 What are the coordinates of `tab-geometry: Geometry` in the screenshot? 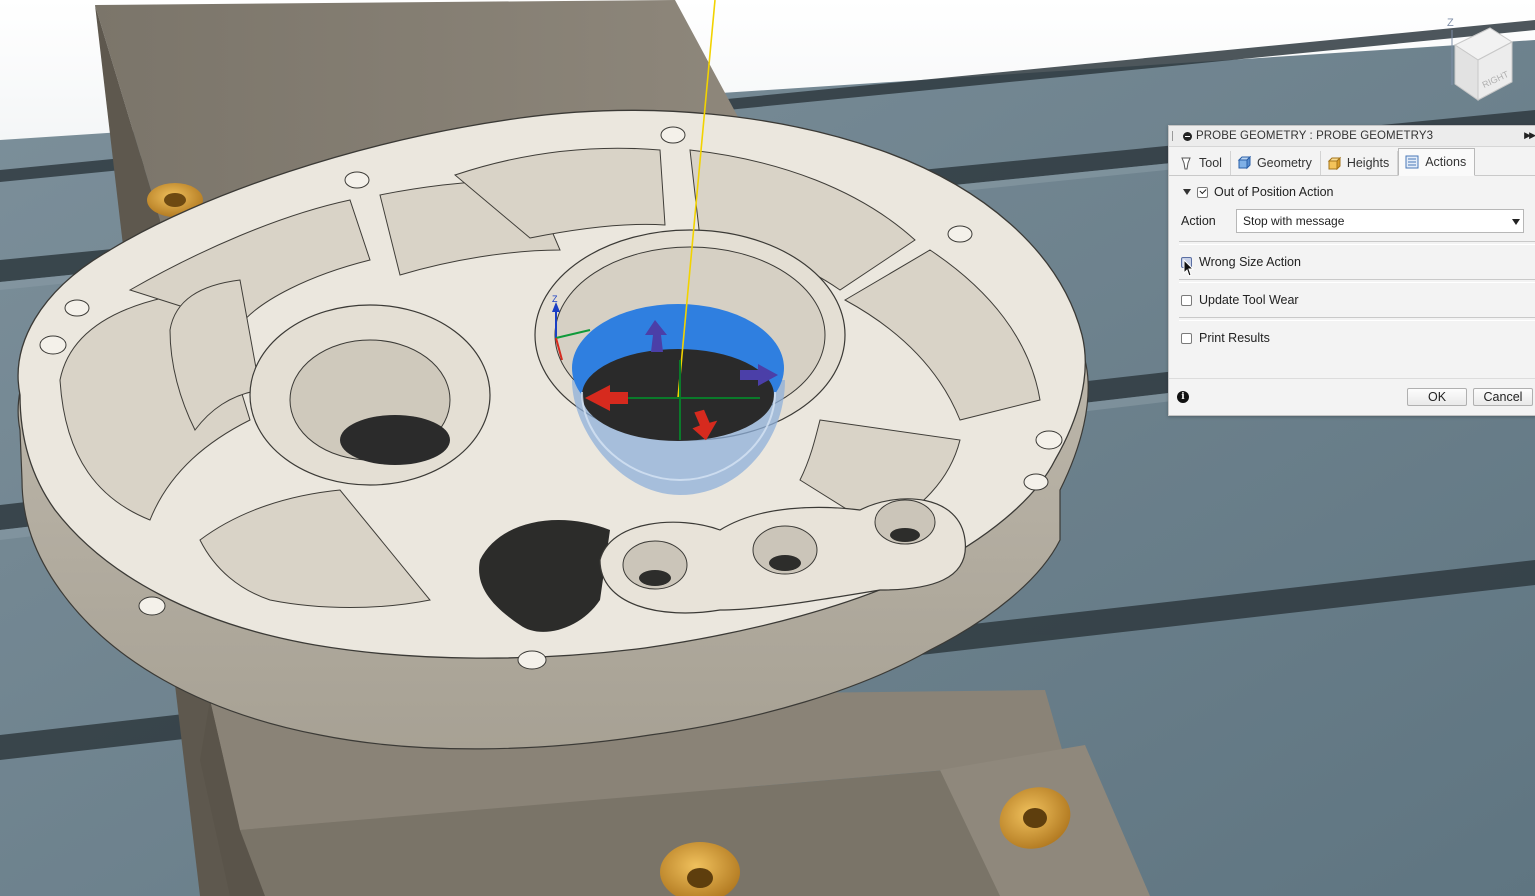 It's located at (1276, 163).